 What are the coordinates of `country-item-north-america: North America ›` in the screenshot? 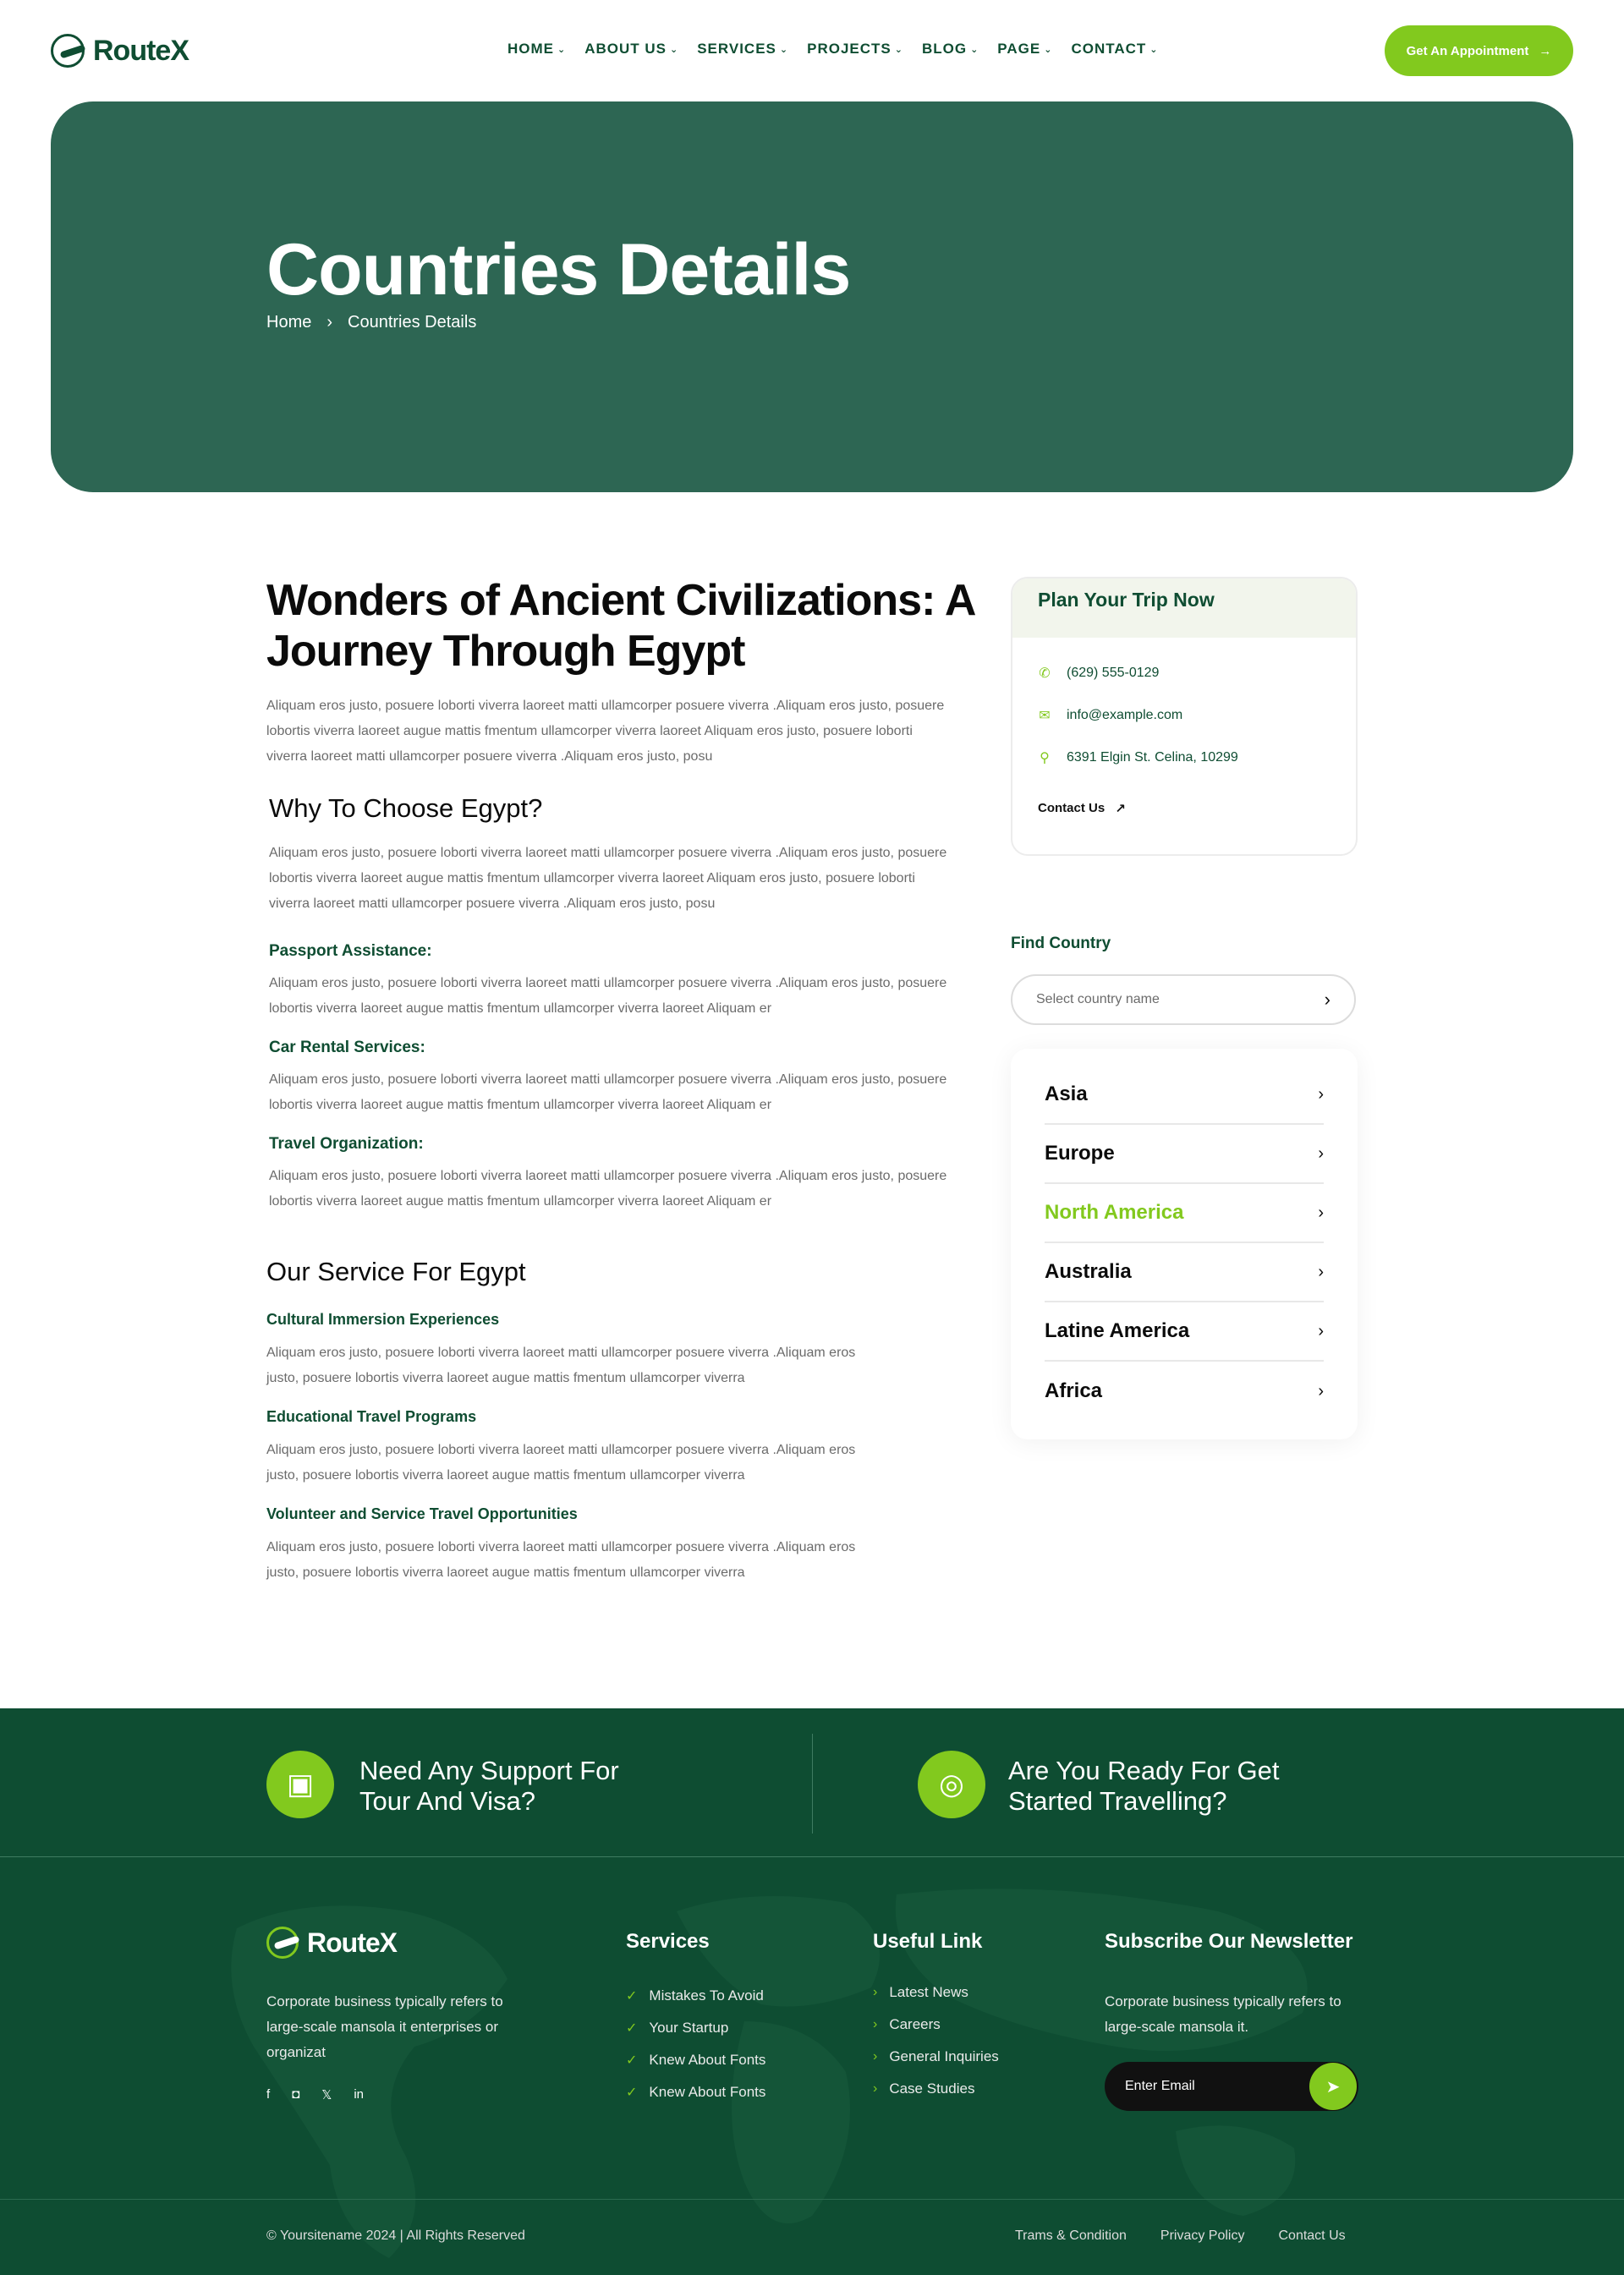 It's located at (1184, 1213).